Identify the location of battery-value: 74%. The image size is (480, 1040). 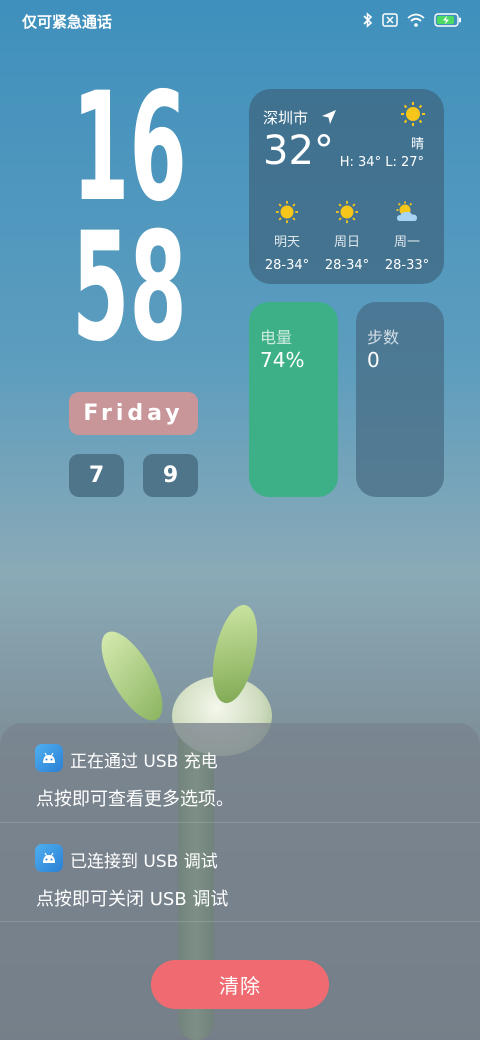
(282, 360).